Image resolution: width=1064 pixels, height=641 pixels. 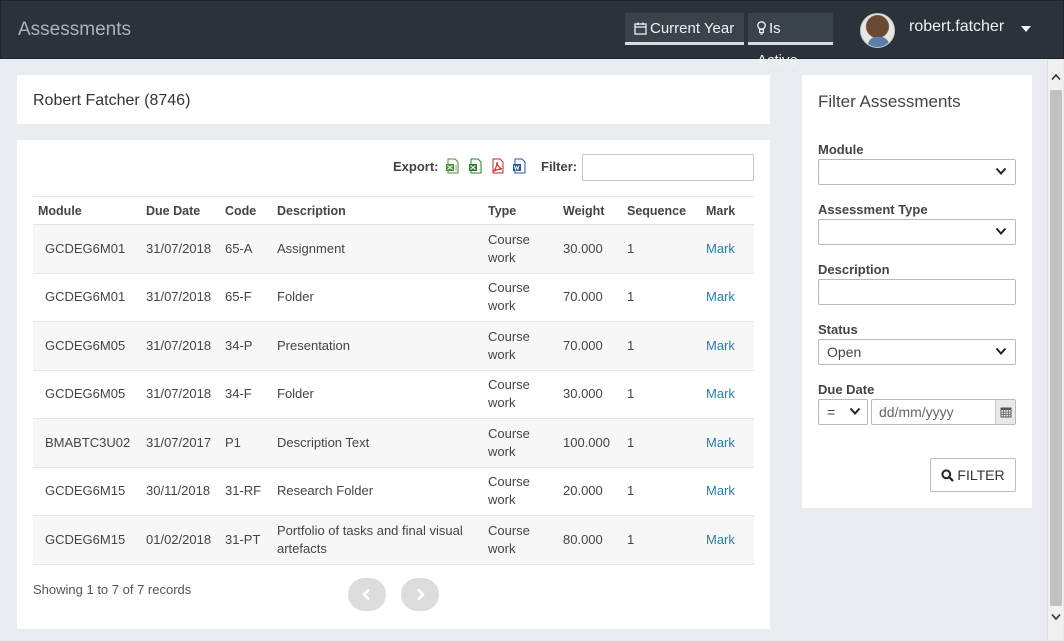 What do you see at coordinates (590, 540) in the screenshot?
I see `weight-cell: 80.000` at bounding box center [590, 540].